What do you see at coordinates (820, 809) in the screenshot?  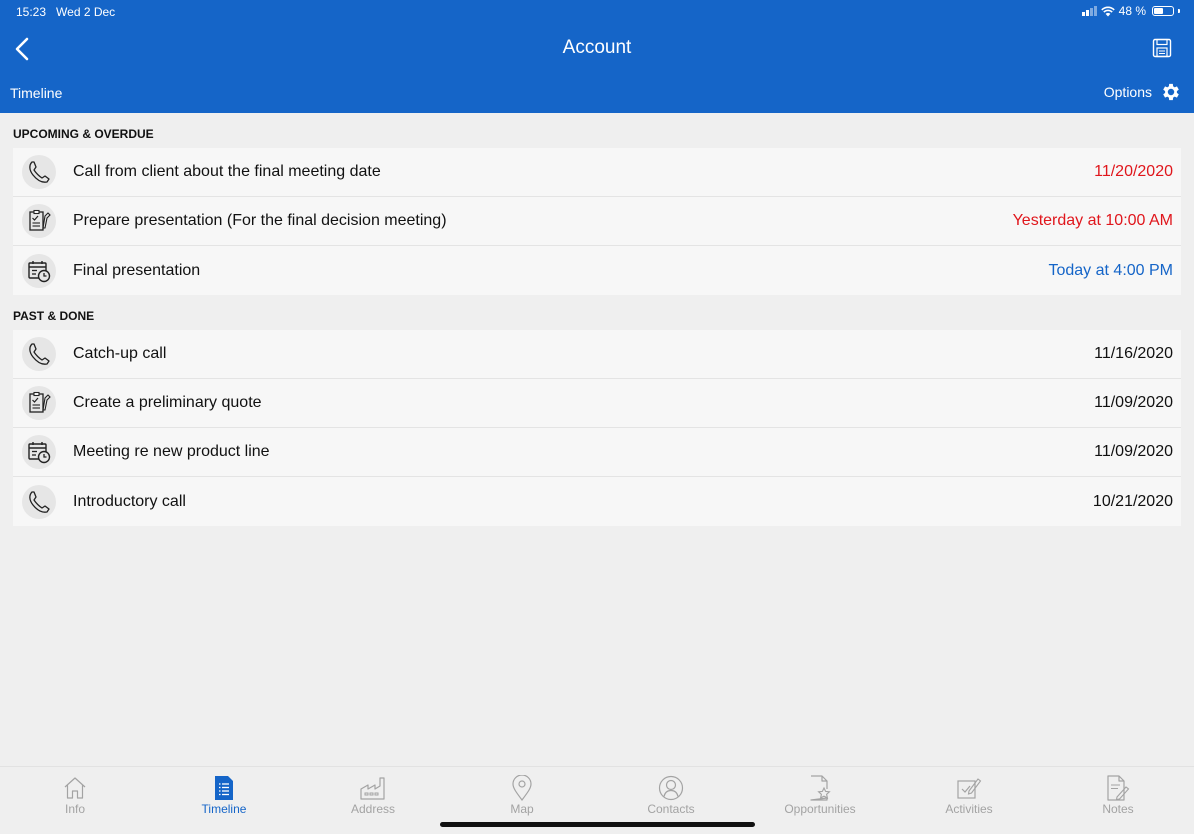 I see `tab-label: Opportunities` at bounding box center [820, 809].